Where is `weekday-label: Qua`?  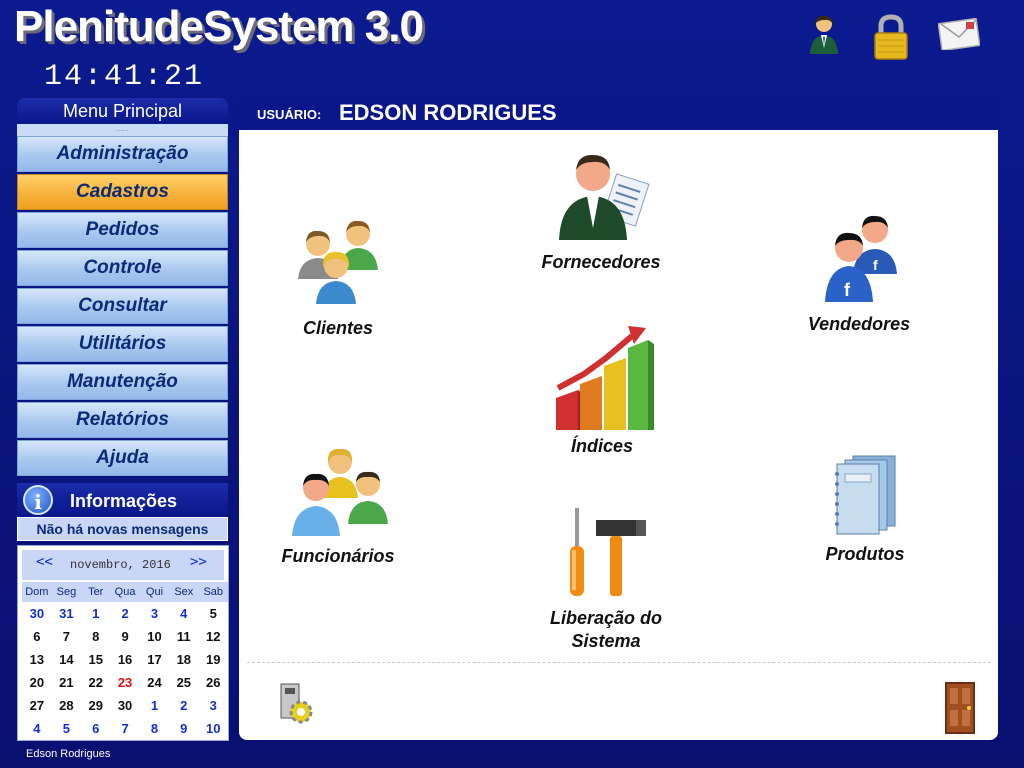 weekday-label: Qua is located at coordinates (125, 592).